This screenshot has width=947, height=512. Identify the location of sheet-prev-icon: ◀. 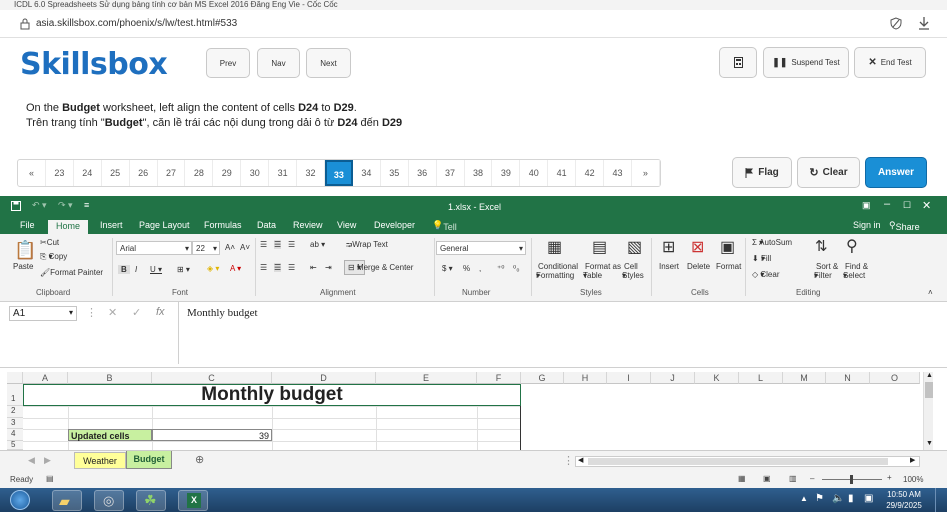
(31, 460).